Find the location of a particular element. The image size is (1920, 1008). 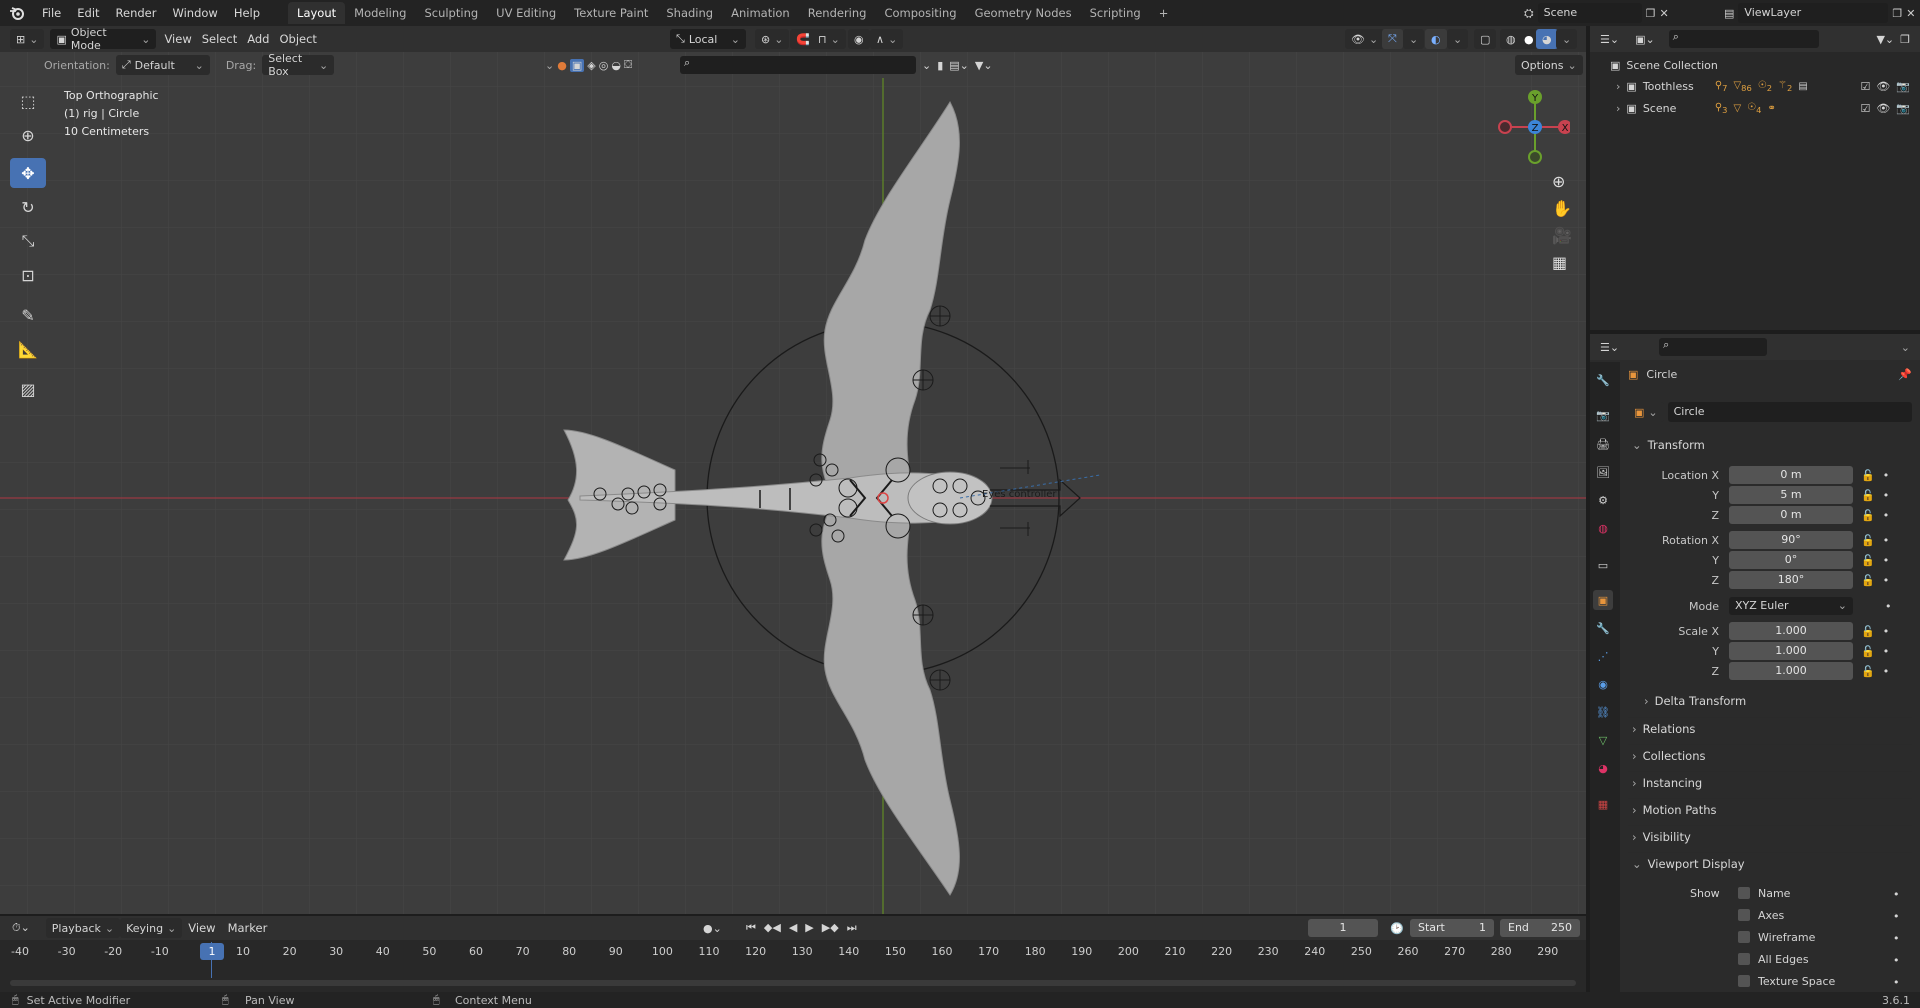

object-filter-icon: ▣ is located at coordinates (577, 65).